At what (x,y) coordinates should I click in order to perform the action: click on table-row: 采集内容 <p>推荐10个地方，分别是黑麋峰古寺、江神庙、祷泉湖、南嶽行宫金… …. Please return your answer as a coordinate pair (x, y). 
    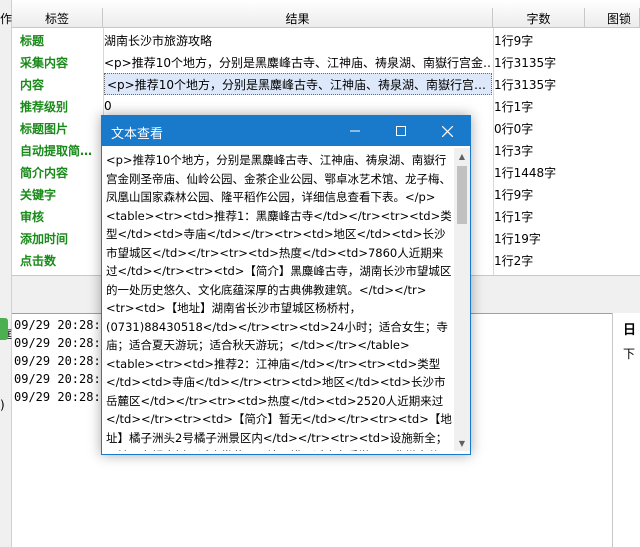
    Looking at the image, I should click on (326, 62).